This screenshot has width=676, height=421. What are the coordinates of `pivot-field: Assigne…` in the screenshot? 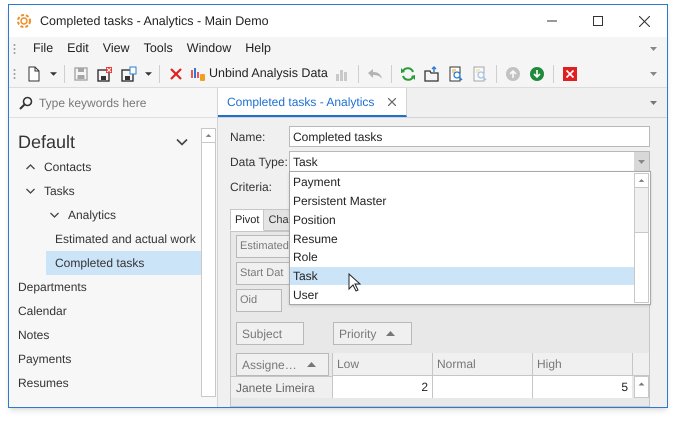 It's located at (282, 364).